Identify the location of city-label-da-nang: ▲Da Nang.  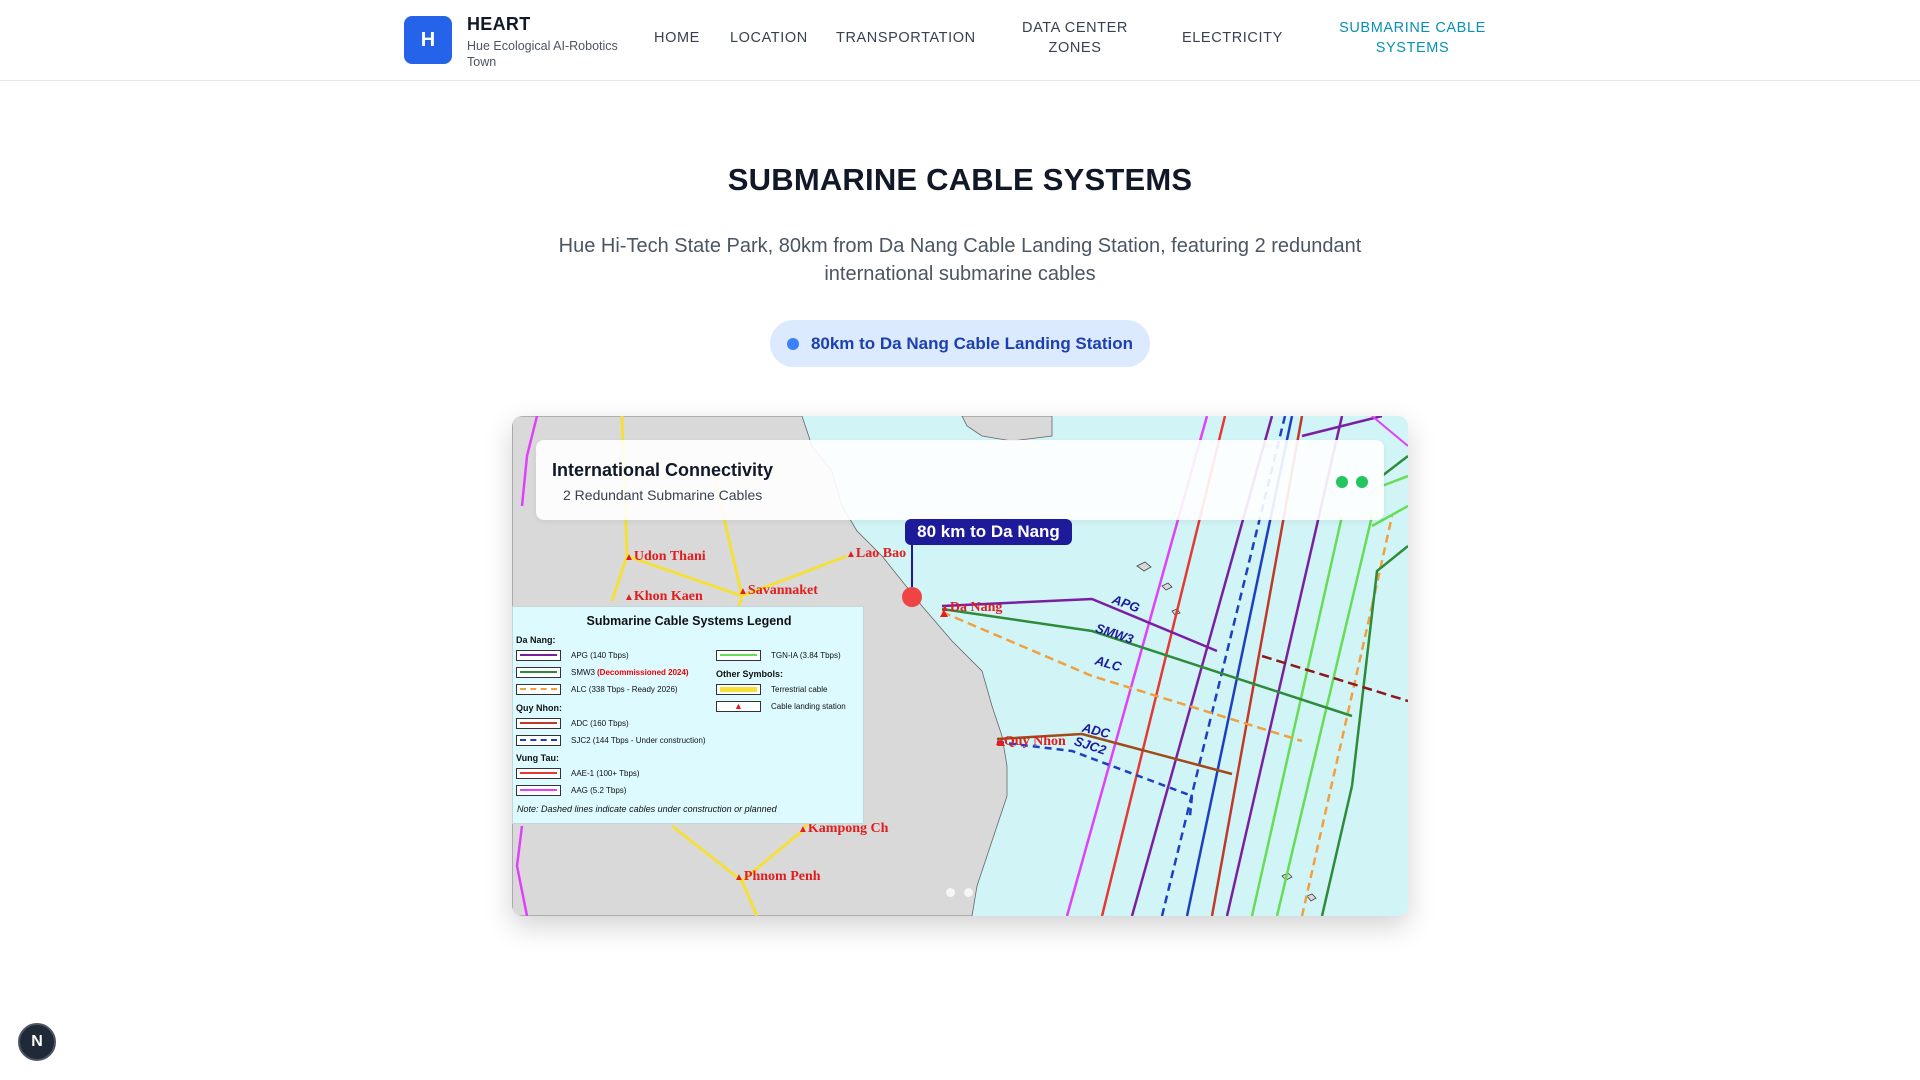
(971, 607).